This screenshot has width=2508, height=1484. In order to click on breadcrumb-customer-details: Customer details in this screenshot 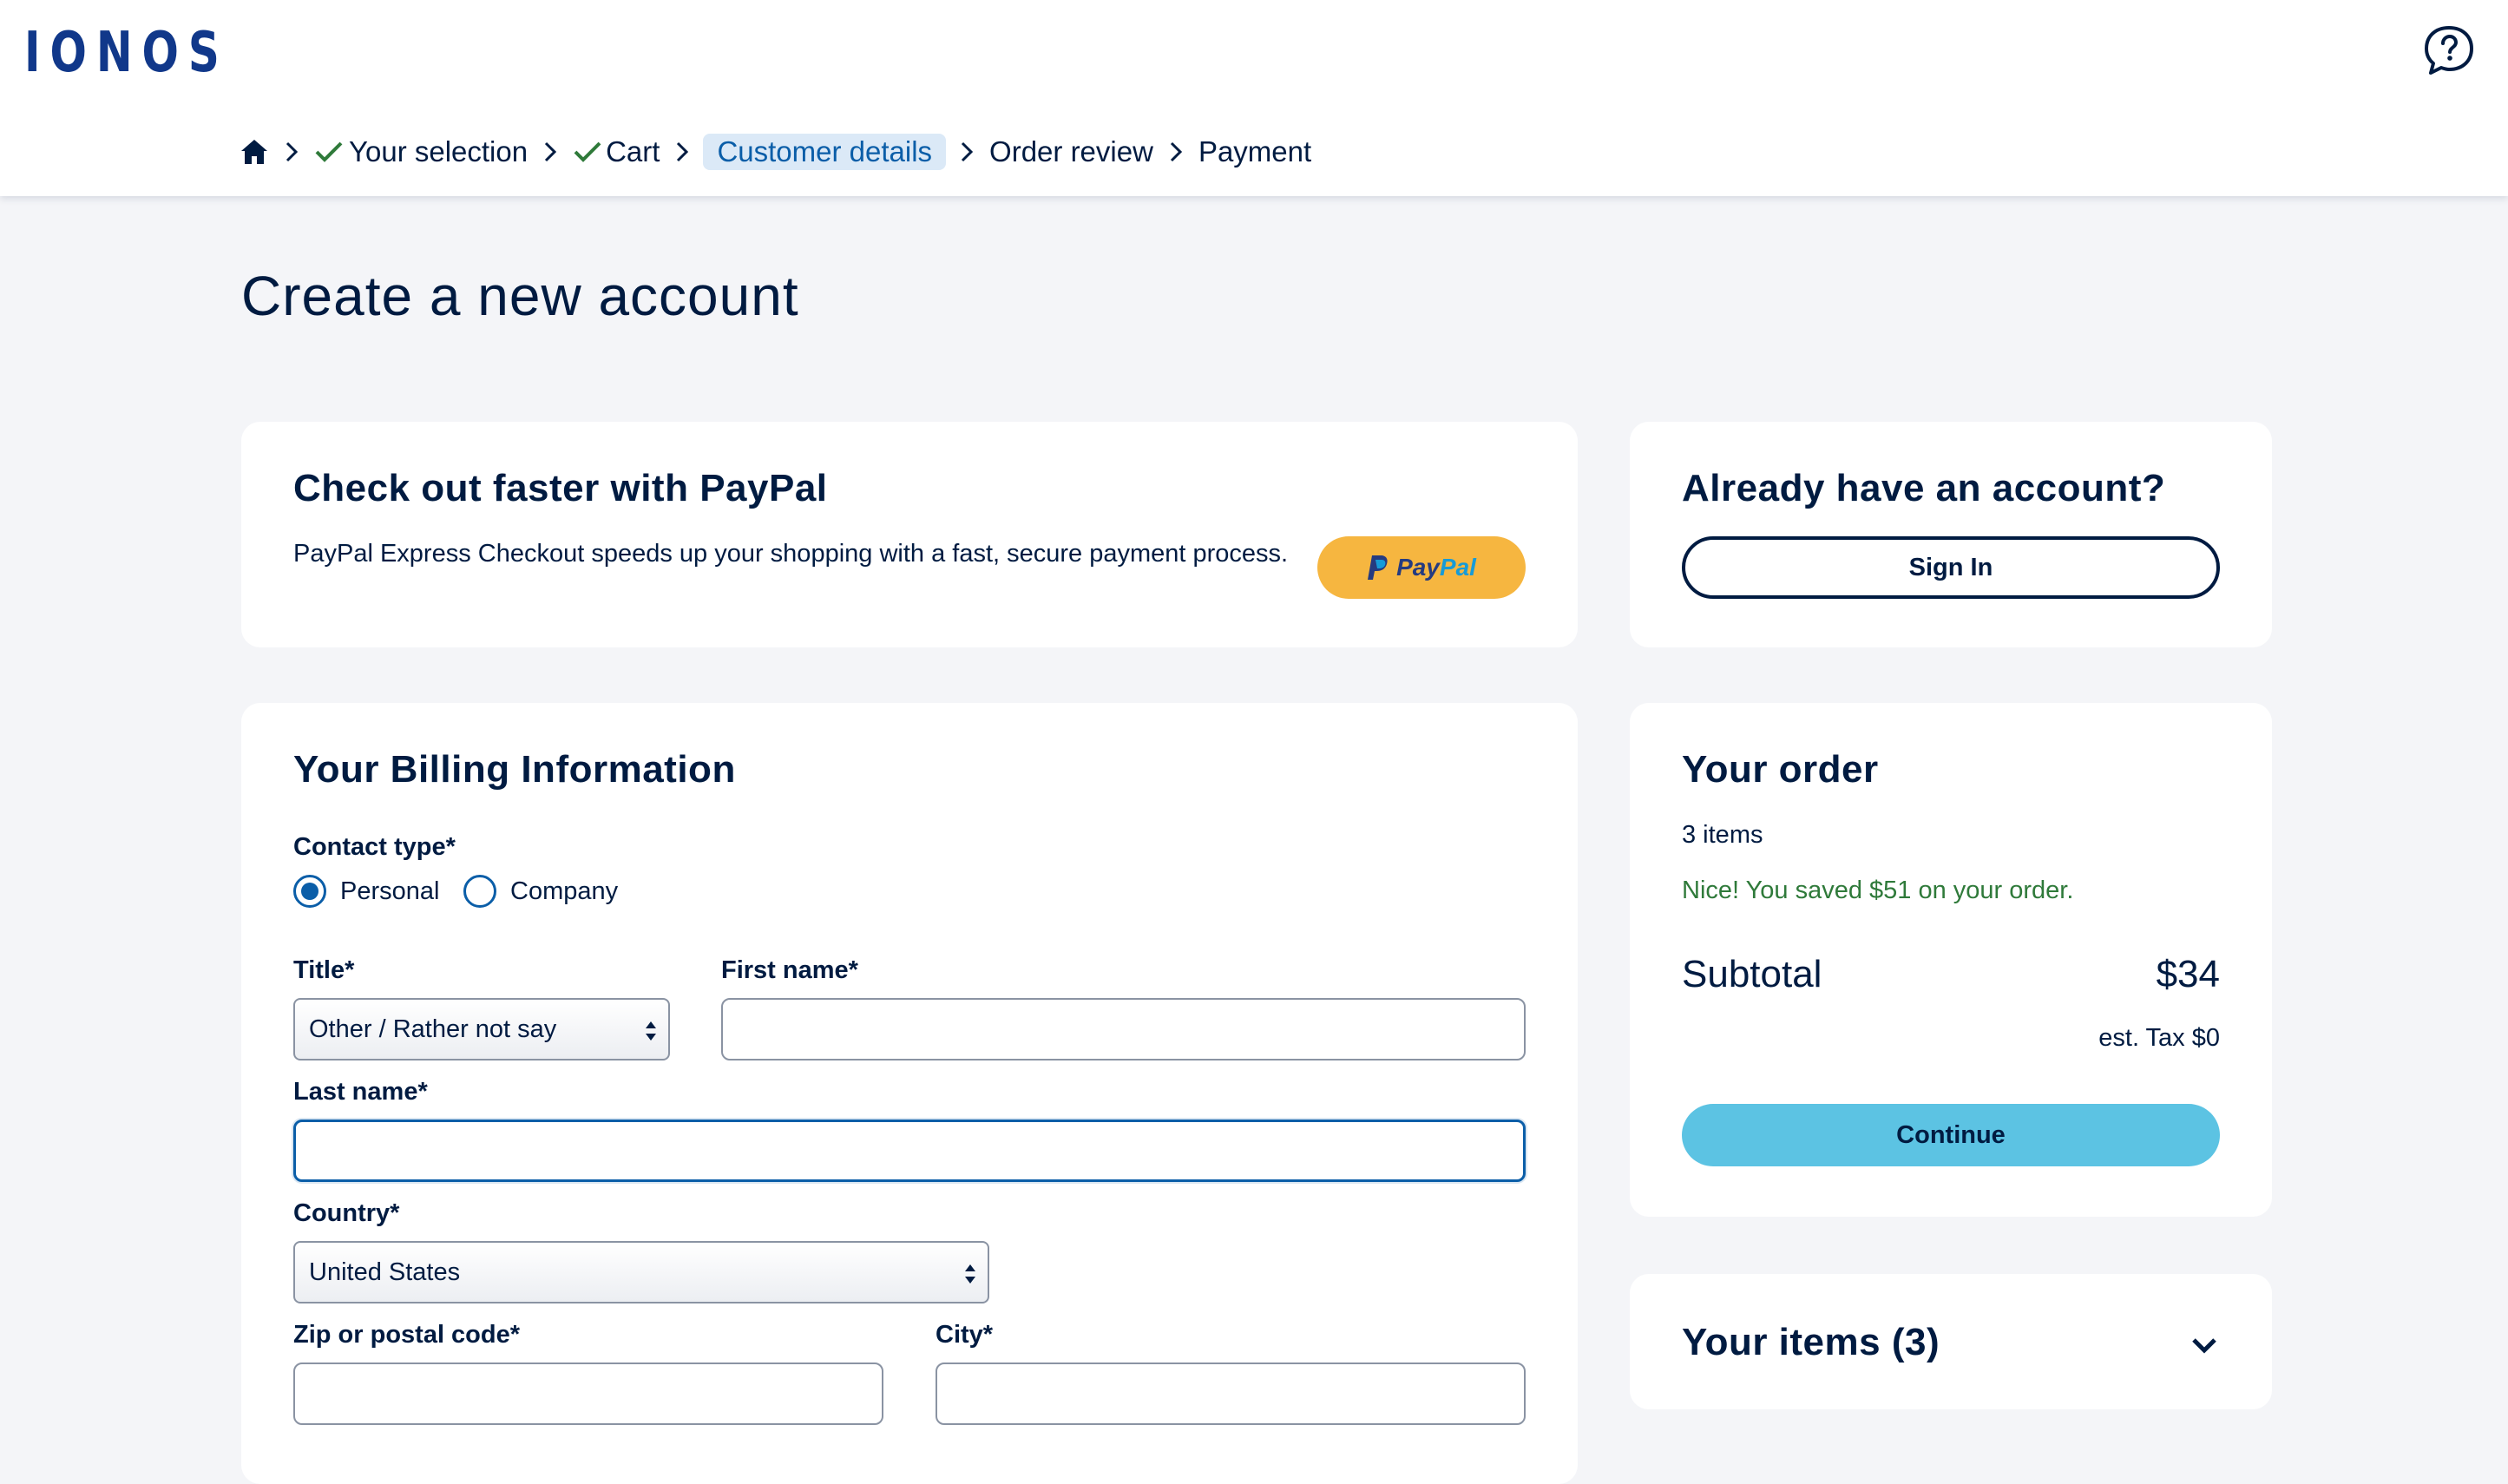, I will do `click(825, 152)`.